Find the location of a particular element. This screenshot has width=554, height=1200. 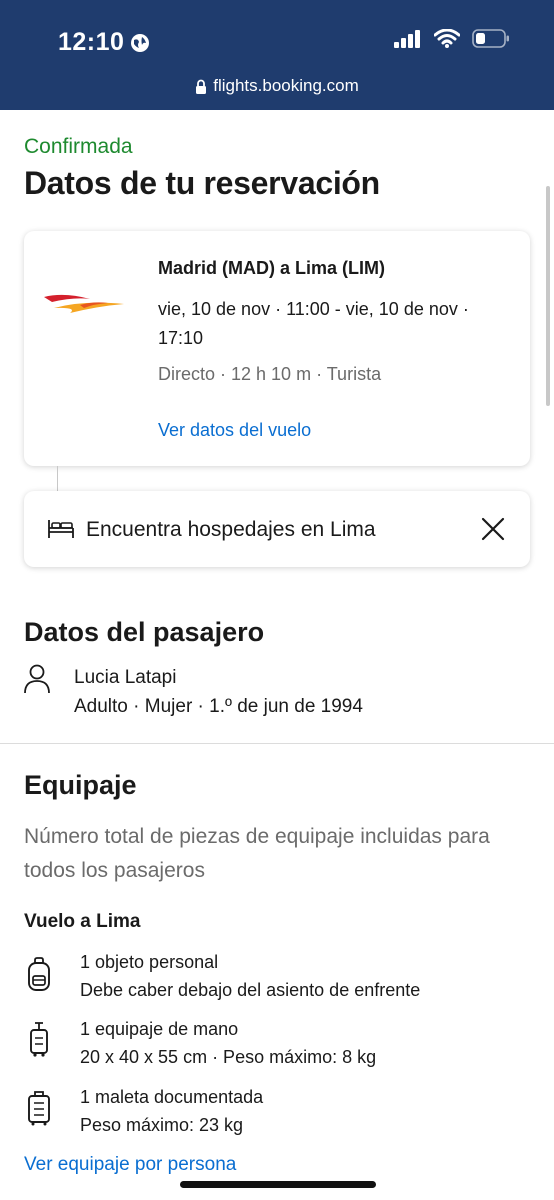

browser-top-bar: 12:10 flights.booking.com is located at coordinates (277, 55).